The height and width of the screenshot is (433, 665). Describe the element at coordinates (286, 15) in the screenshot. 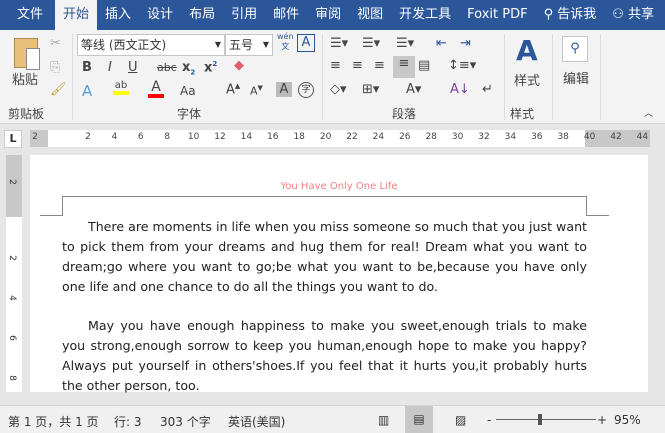

I see `tab-mailings: 邮件` at that location.